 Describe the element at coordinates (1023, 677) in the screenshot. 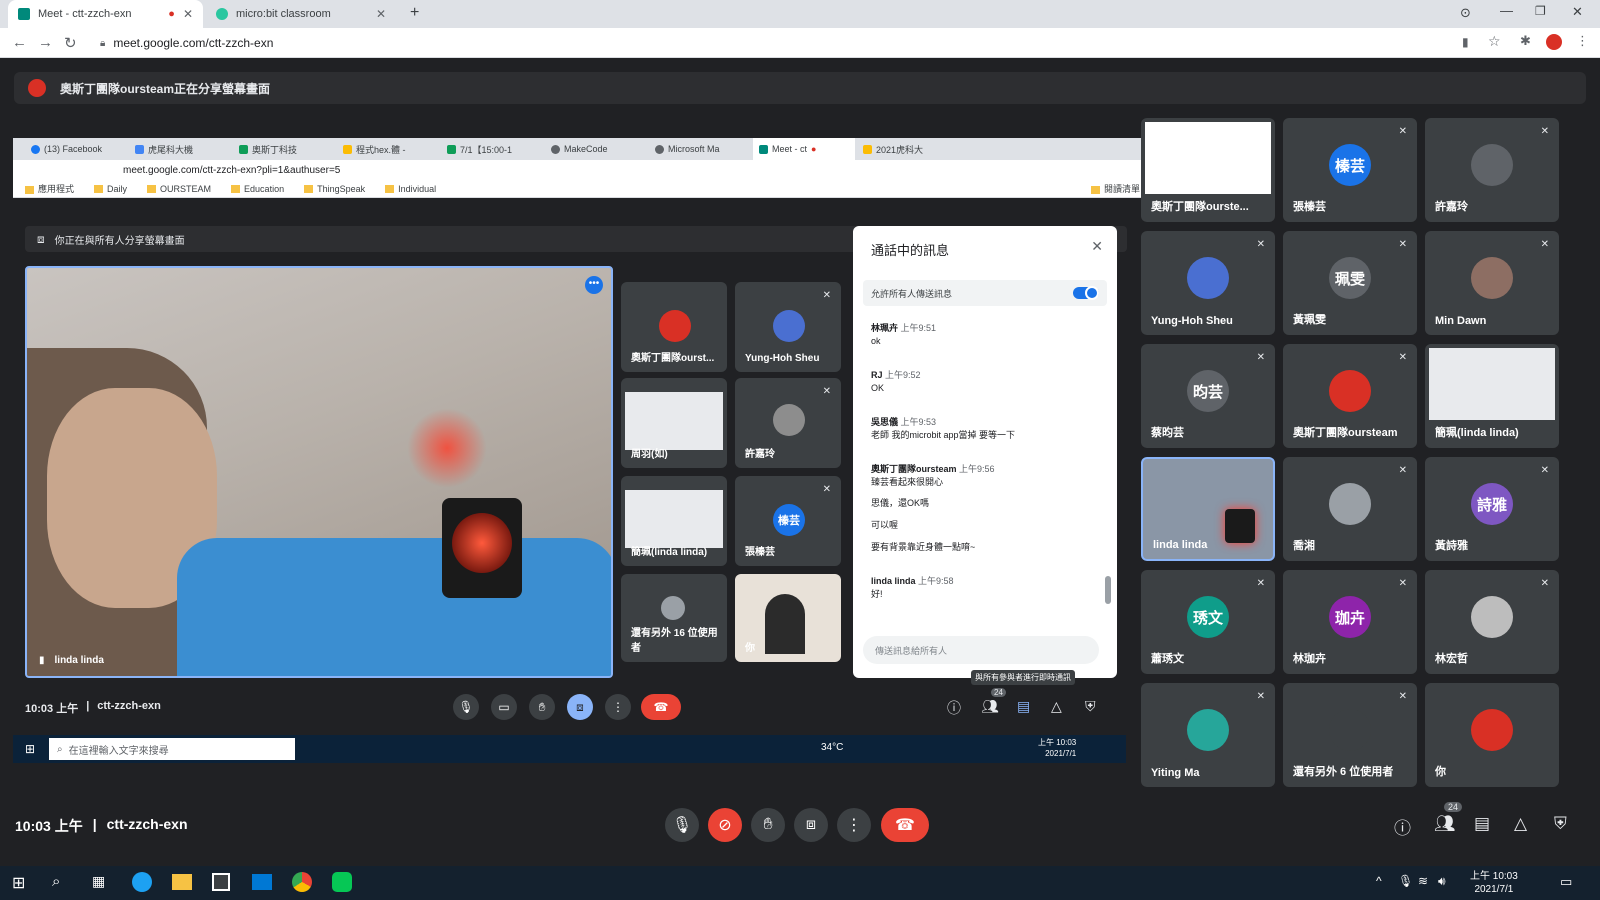

I see `chat-tooltip: 與所有參與者進行即時通訊` at that location.